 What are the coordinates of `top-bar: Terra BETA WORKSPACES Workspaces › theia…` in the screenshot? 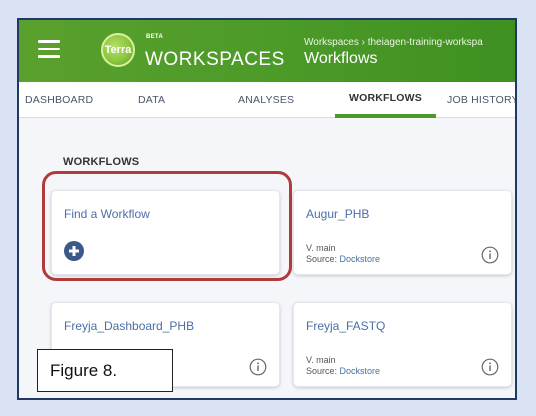 It's located at (267, 51).